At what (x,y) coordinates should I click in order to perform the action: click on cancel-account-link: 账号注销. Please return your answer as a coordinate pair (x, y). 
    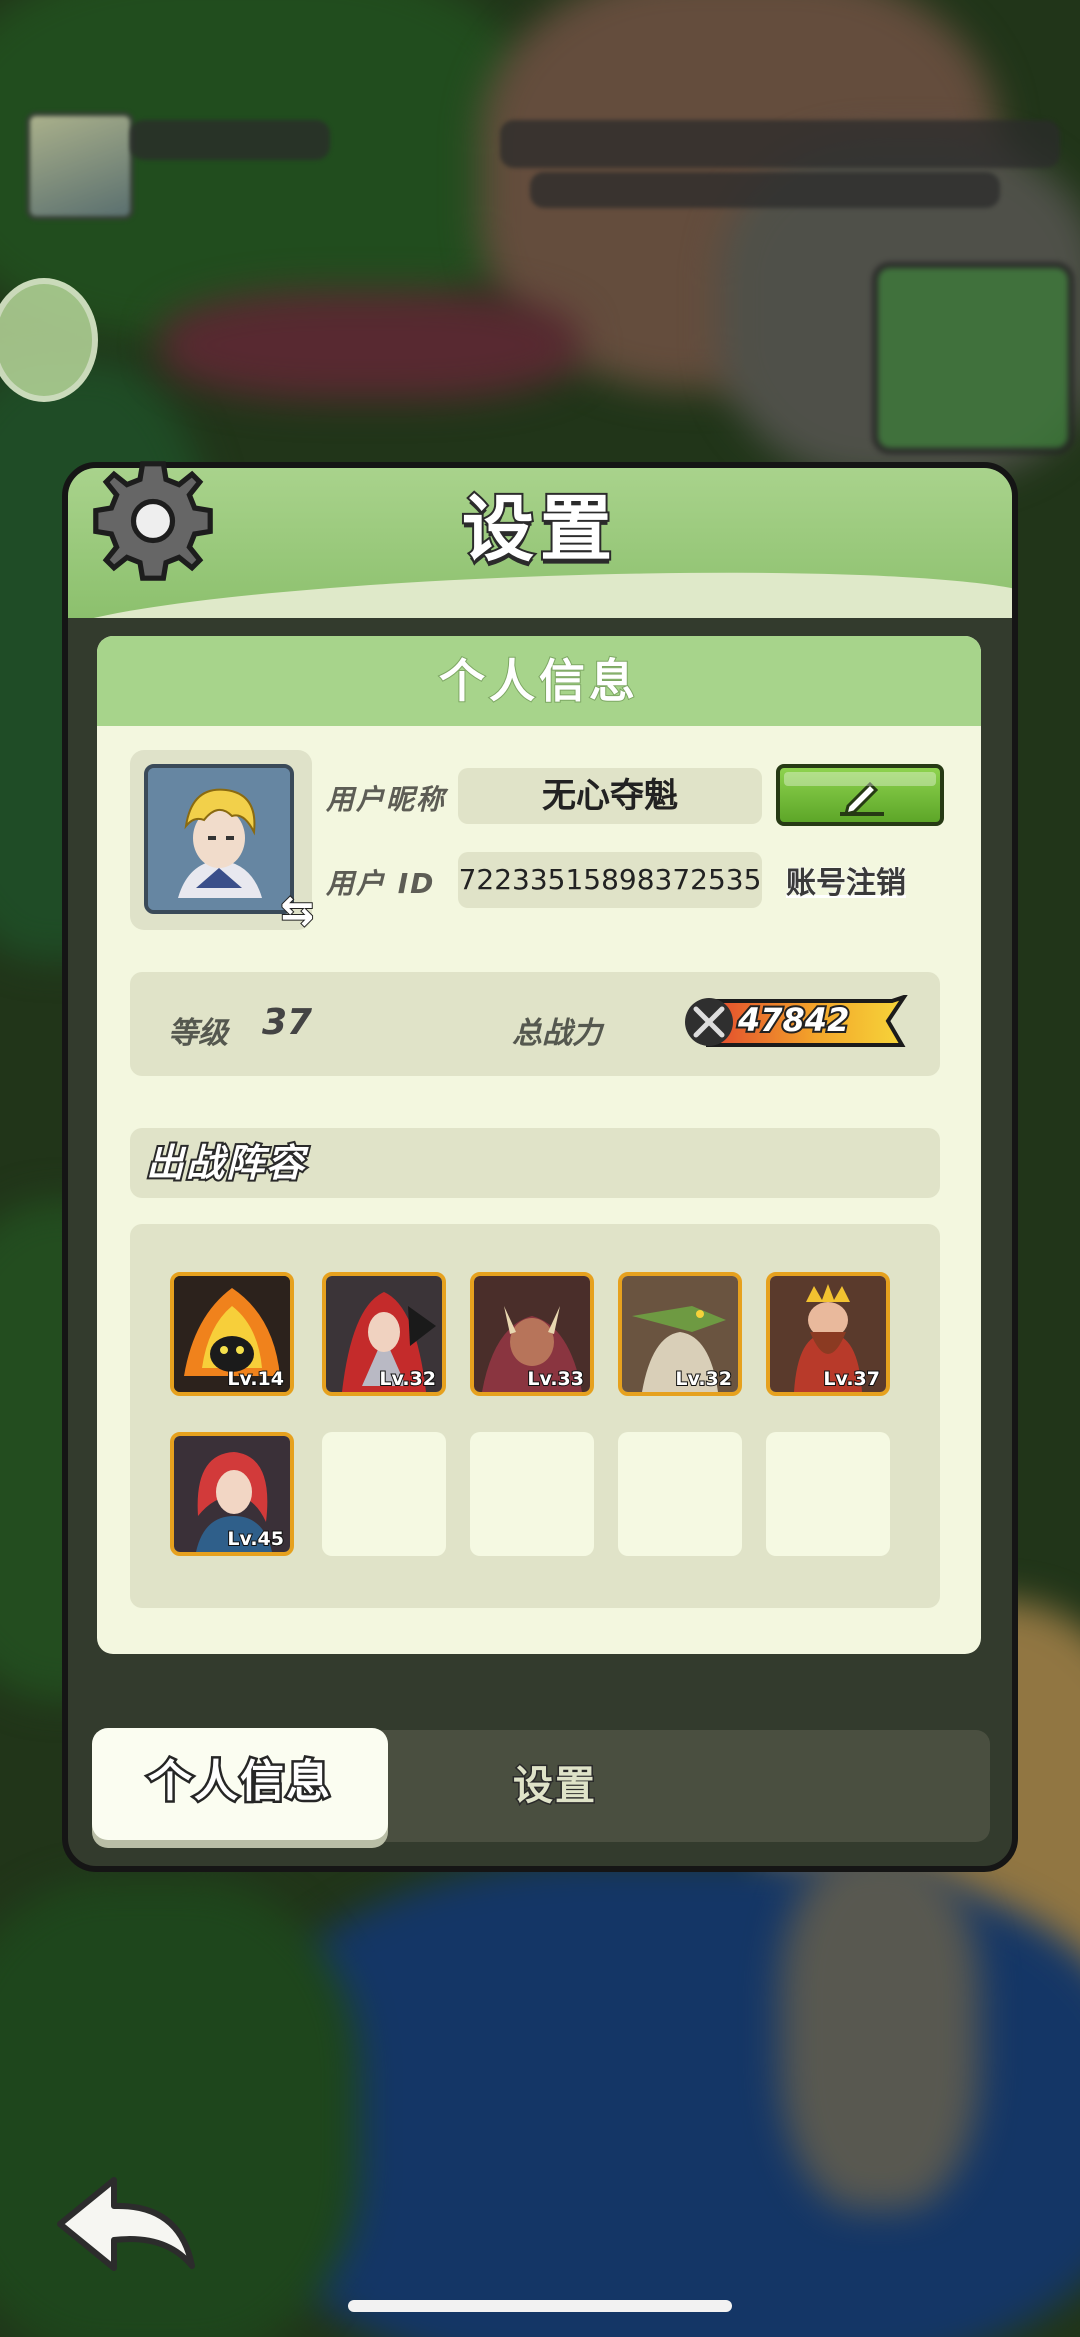
    Looking at the image, I should click on (846, 880).